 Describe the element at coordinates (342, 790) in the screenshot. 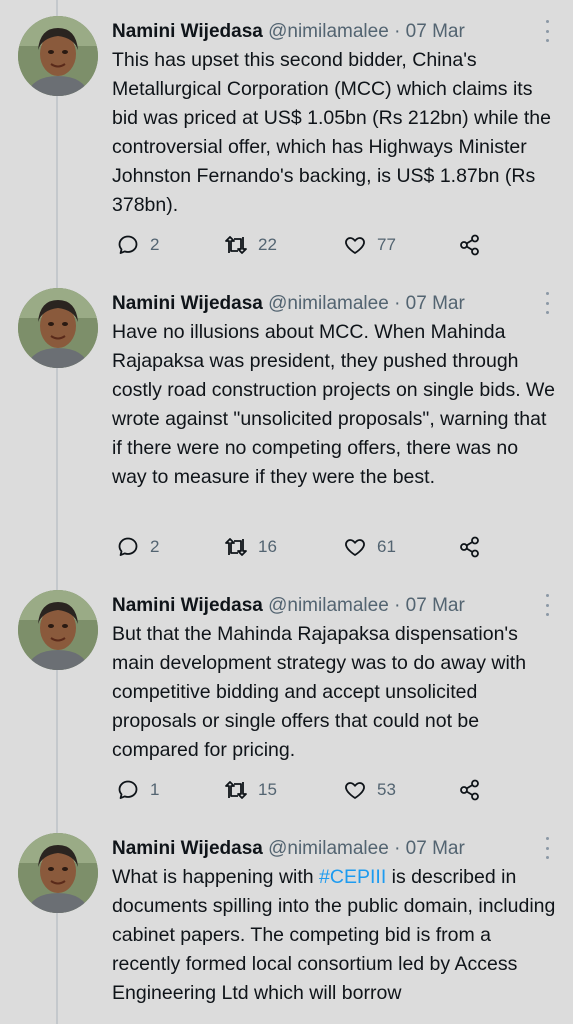

I see `tweet-actions: 1 15 53` at that location.